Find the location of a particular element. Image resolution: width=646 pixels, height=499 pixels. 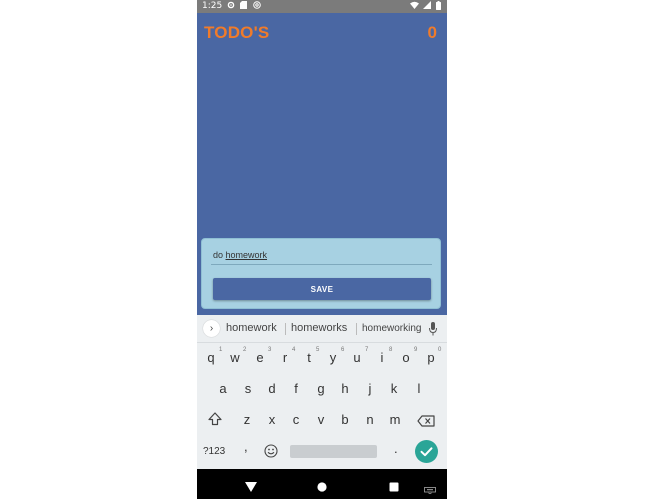

key-a: a is located at coordinates (223, 389).